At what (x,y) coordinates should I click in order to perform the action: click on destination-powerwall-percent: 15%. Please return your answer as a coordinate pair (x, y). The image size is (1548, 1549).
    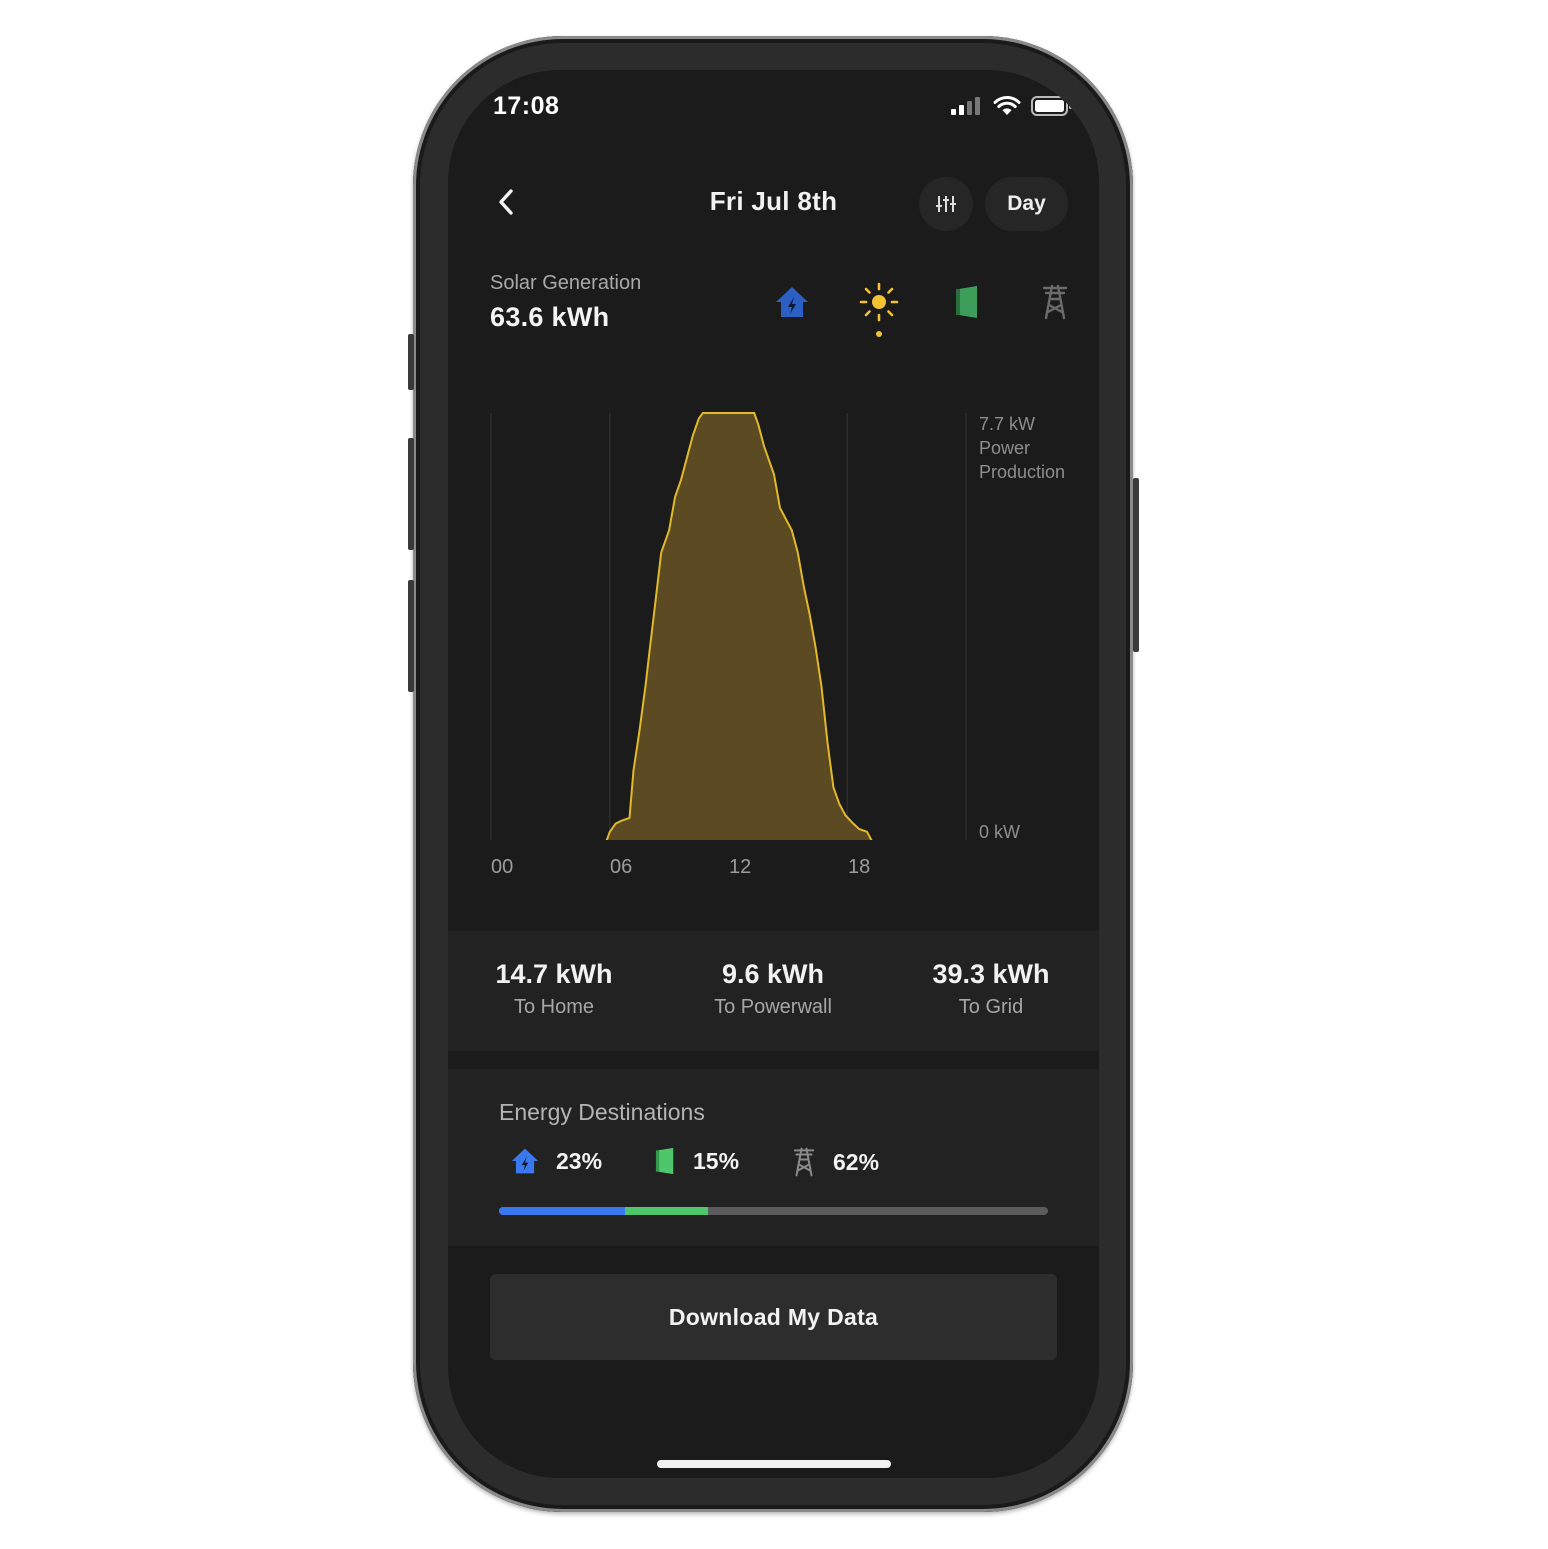
    Looking at the image, I should click on (716, 1160).